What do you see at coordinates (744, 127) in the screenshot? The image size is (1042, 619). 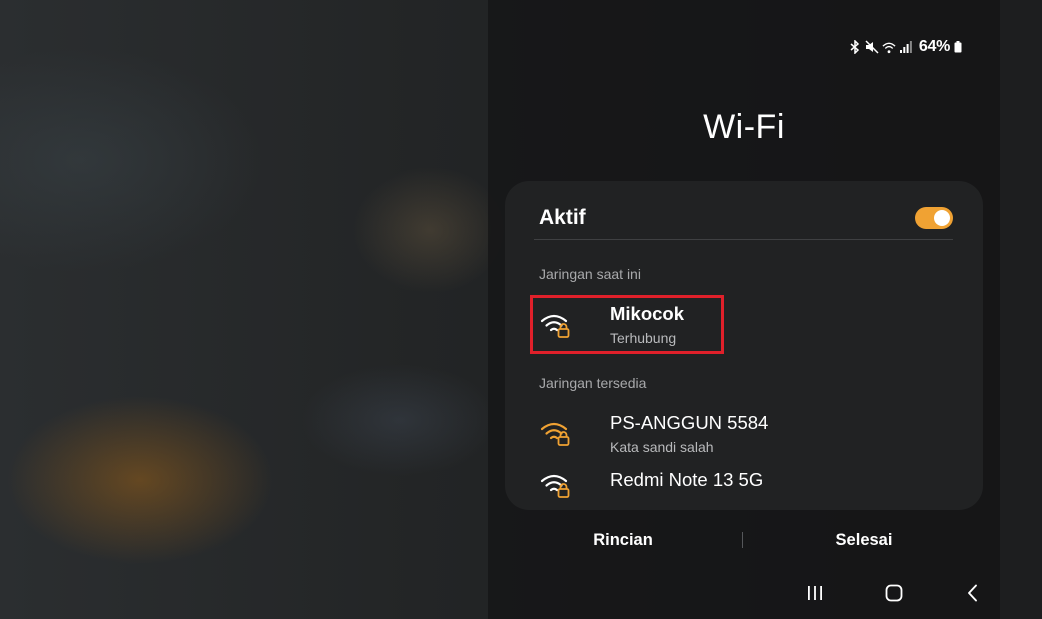 I see `page-title: Wi-Fi` at bounding box center [744, 127].